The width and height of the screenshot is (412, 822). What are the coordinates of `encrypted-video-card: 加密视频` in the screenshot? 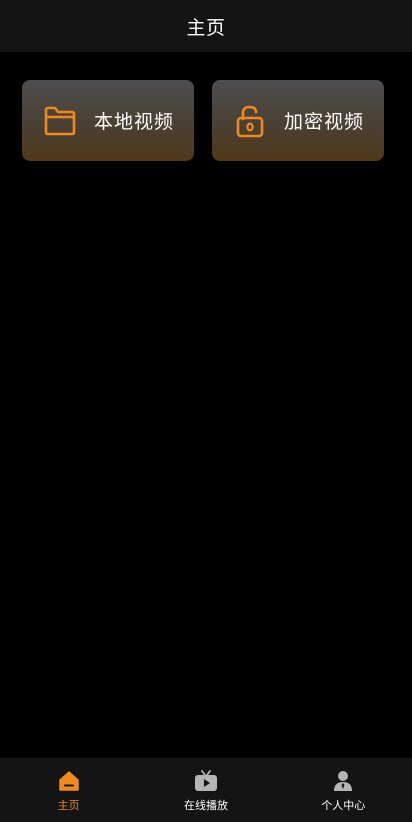 It's located at (298, 120).